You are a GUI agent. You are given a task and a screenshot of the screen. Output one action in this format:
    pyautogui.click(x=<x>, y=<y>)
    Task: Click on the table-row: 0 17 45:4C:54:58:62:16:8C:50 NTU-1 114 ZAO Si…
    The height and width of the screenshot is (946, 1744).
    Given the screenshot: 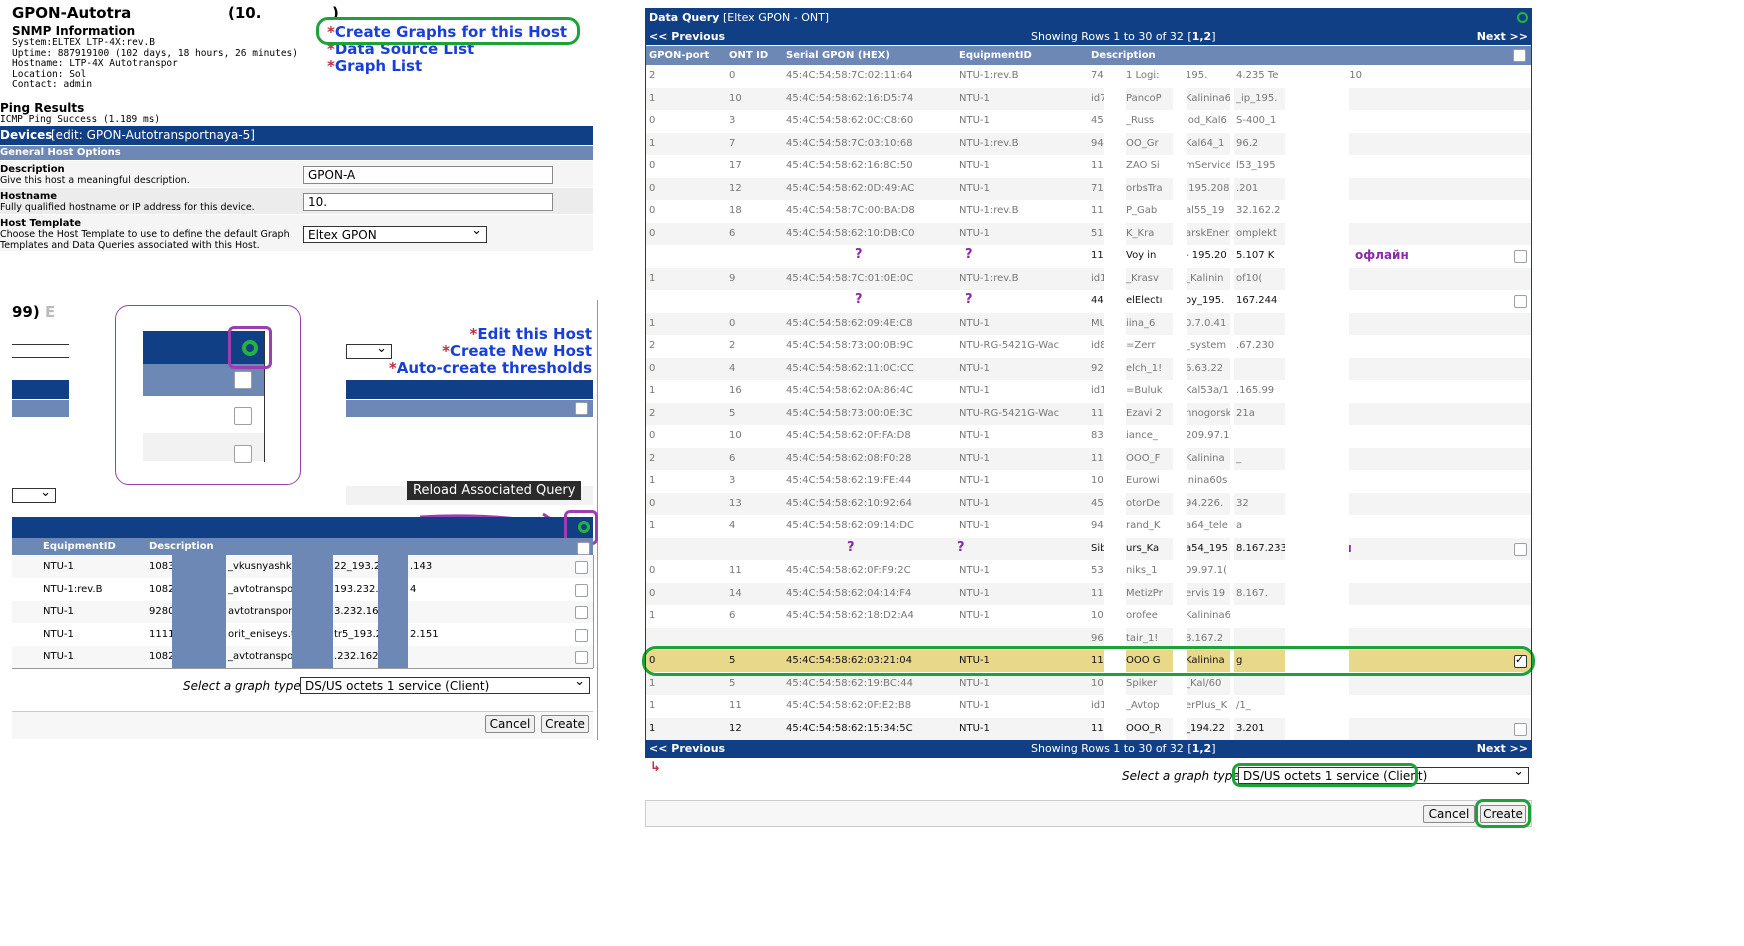 What is the action you would take?
    pyautogui.click(x=1088, y=166)
    